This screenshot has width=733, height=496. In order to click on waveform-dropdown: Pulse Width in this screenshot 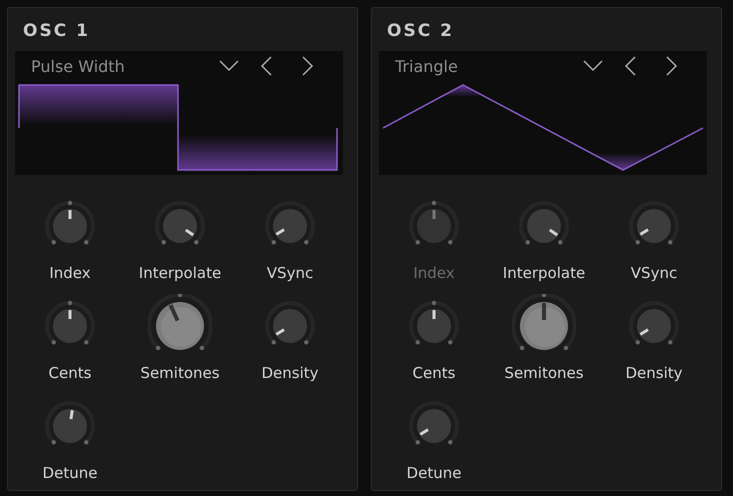, I will do `click(130, 66)`.